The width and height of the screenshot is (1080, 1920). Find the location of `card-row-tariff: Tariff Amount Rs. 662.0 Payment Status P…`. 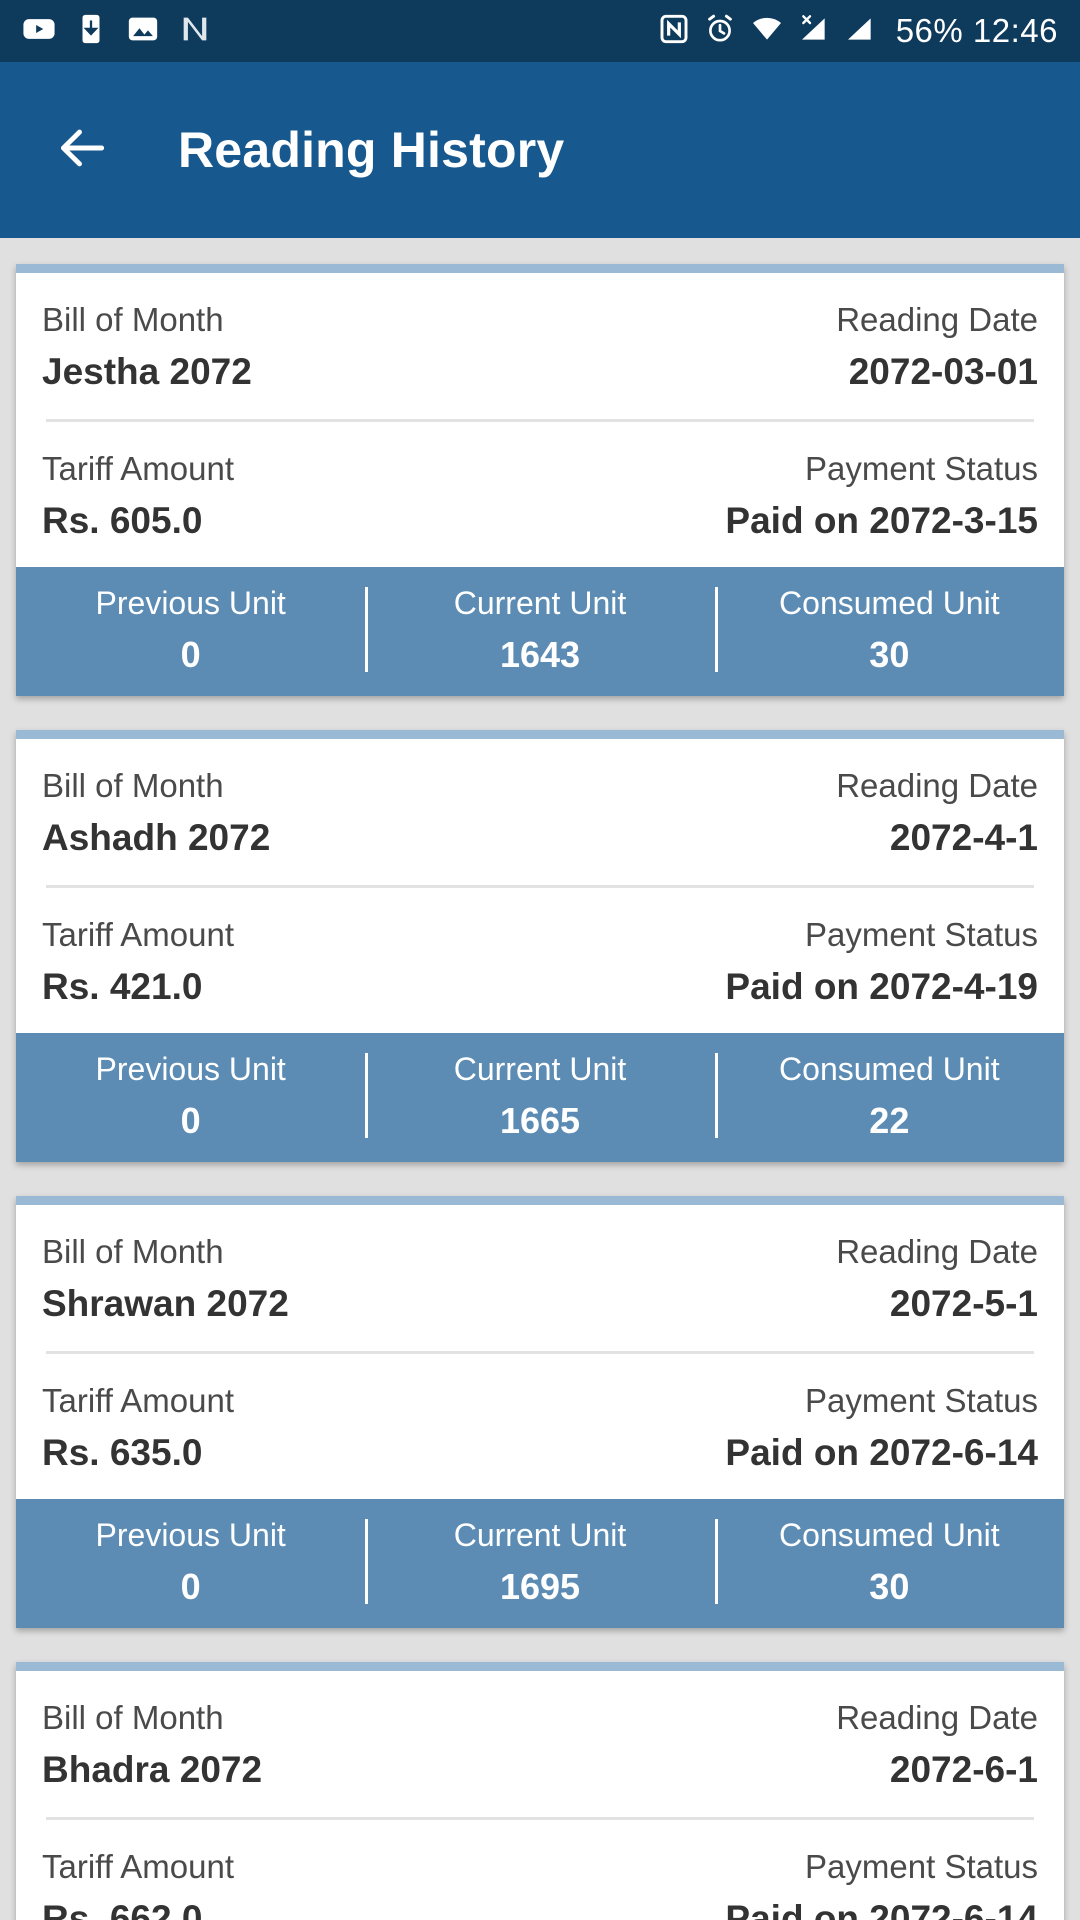

card-row-tariff: Tariff Amount Rs. 662.0 Payment Status P… is located at coordinates (540, 1870).